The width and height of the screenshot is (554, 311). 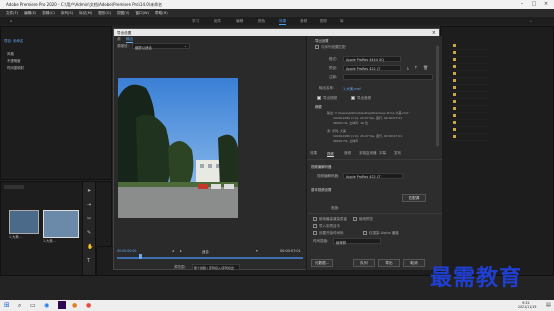 What do you see at coordinates (373, 176) in the screenshot?
I see `video-codec-select: Apple ProRes 422 LT` at bounding box center [373, 176].